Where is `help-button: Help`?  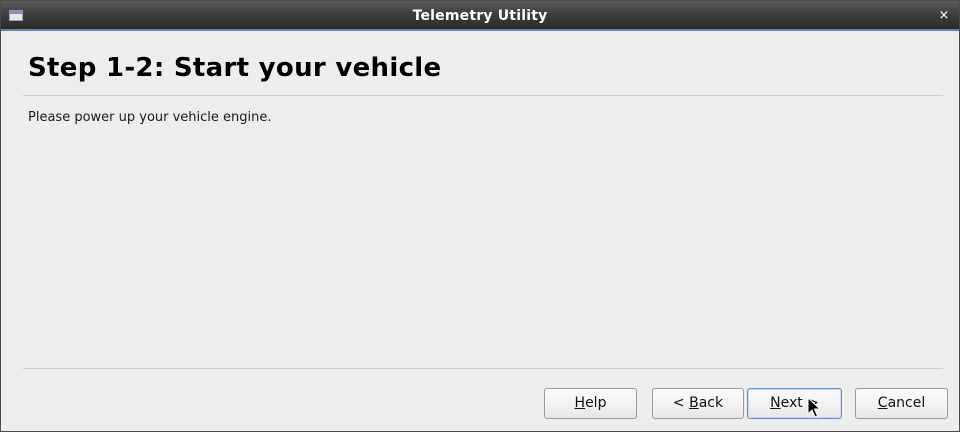 help-button: Help is located at coordinates (590, 403).